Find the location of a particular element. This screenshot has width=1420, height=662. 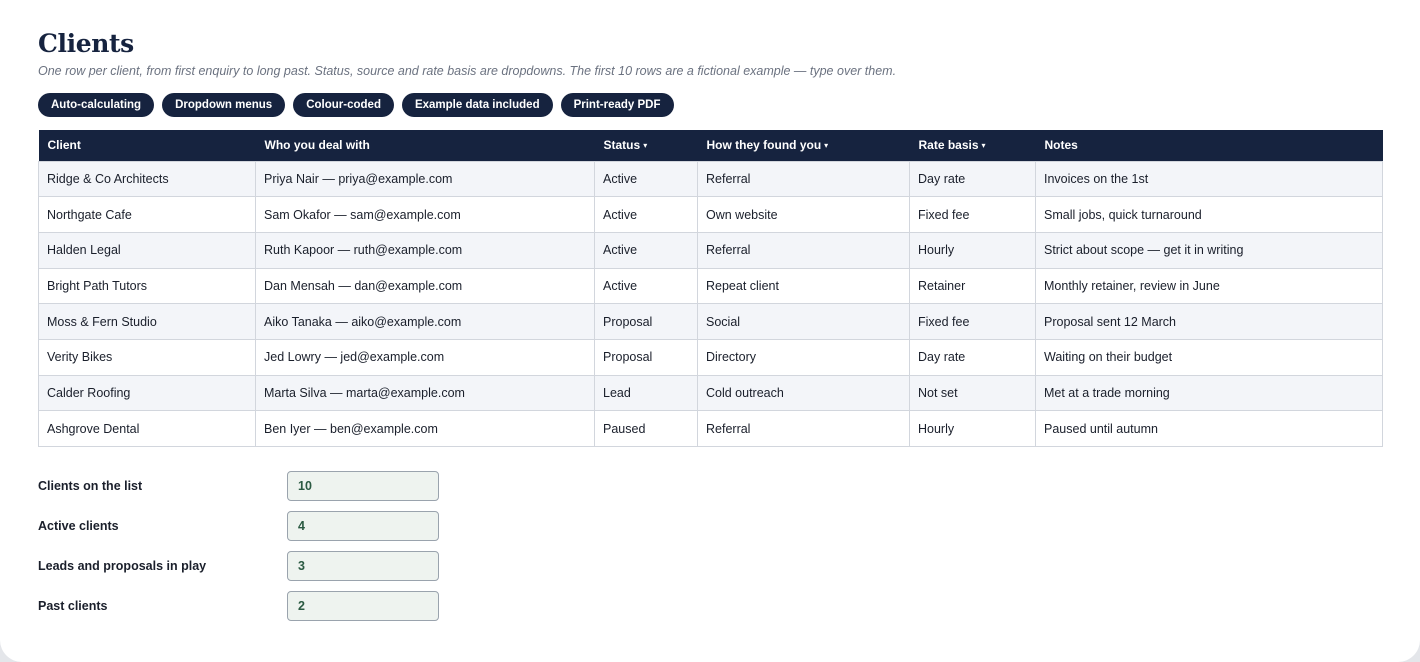

cell-rate-basis: Not set is located at coordinates (972, 393).